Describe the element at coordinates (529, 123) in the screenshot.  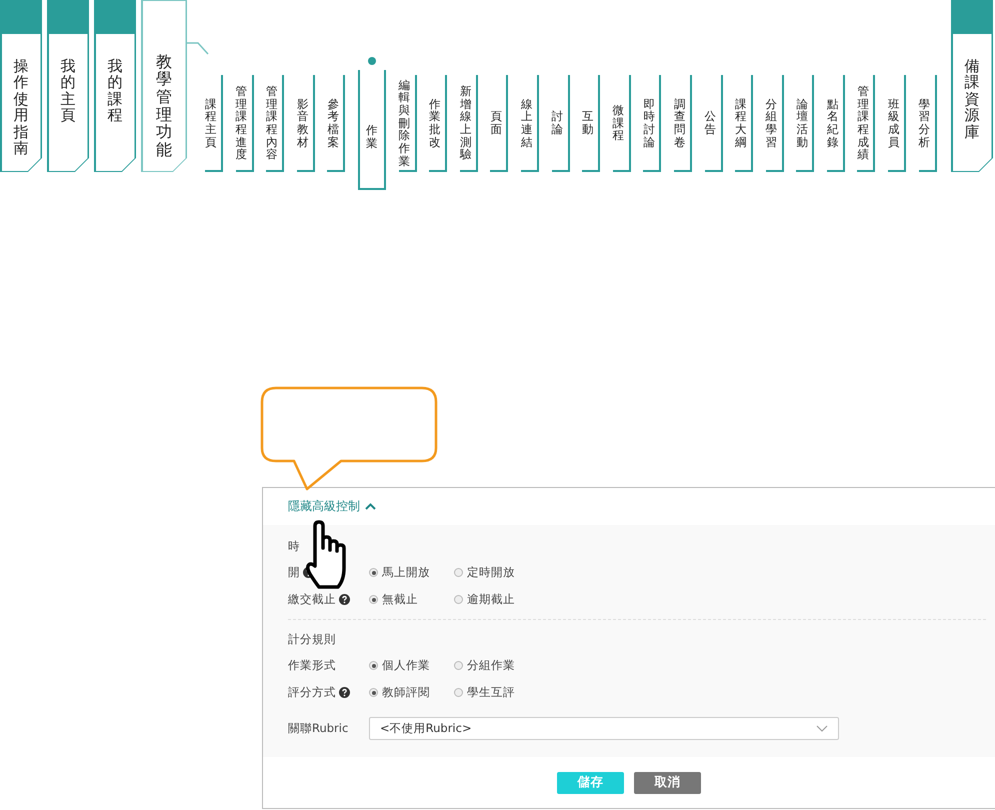
I see `sub-tab: 線上連結` at that location.